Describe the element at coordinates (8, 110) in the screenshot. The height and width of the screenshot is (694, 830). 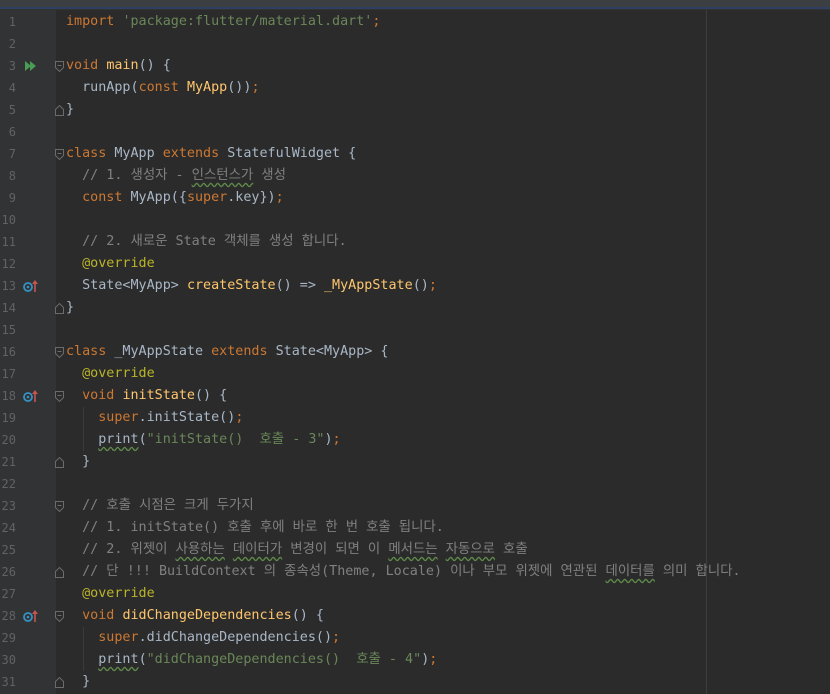
I see `line-number: 5` at that location.